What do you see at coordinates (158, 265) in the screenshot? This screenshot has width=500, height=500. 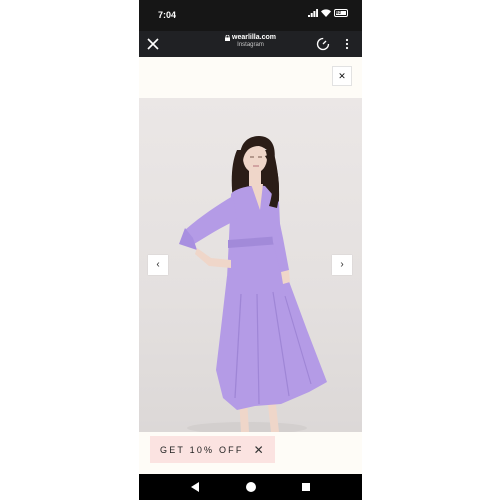 I see `carousel-prev-button: ‹` at bounding box center [158, 265].